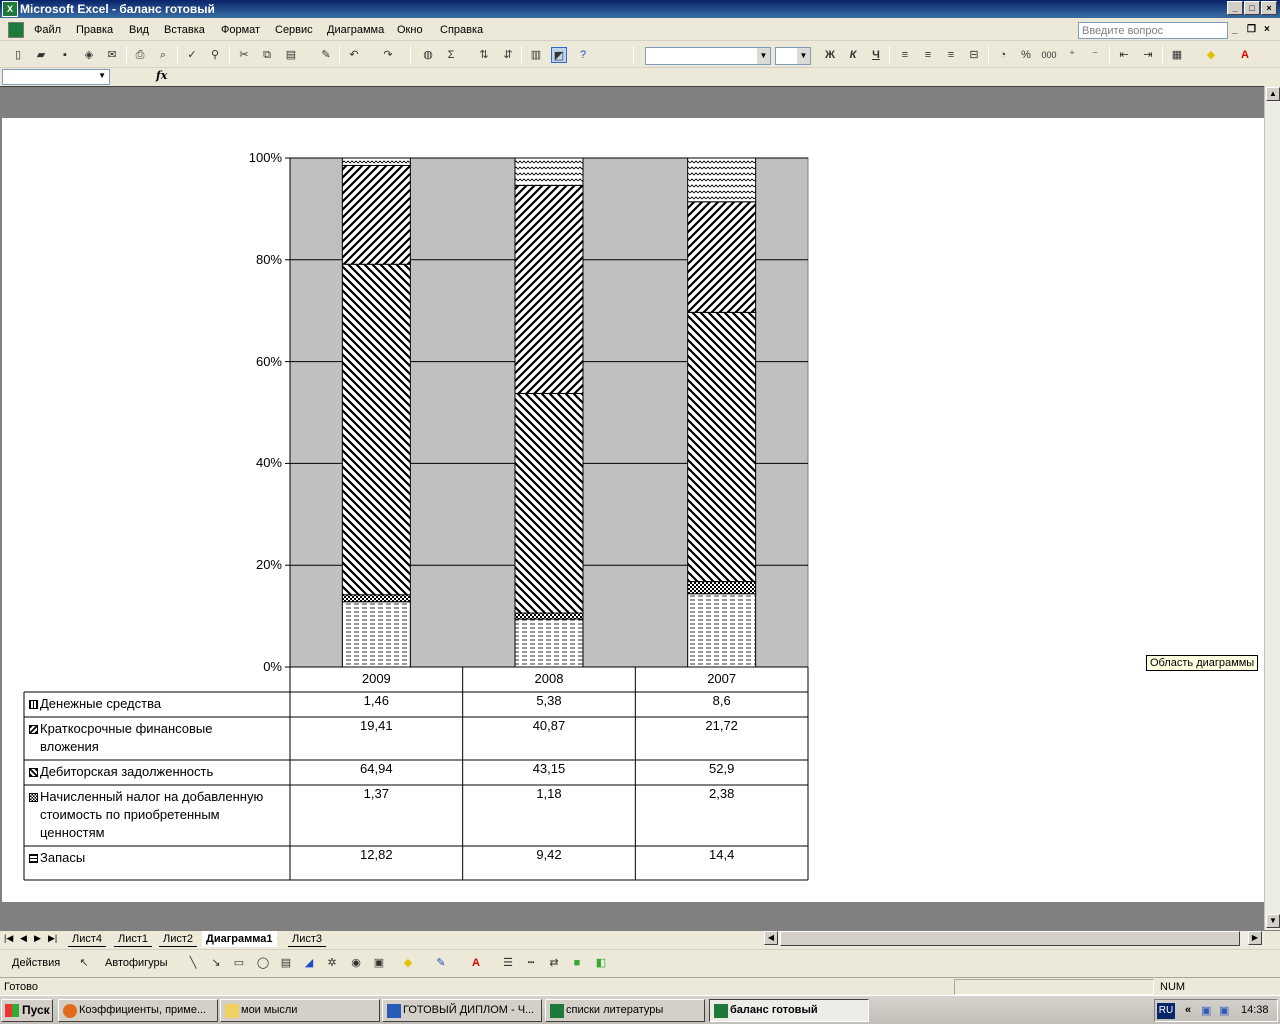 The height and width of the screenshot is (1024, 1280). What do you see at coordinates (10, 9) in the screenshot?
I see `excel-app-icon: X` at bounding box center [10, 9].